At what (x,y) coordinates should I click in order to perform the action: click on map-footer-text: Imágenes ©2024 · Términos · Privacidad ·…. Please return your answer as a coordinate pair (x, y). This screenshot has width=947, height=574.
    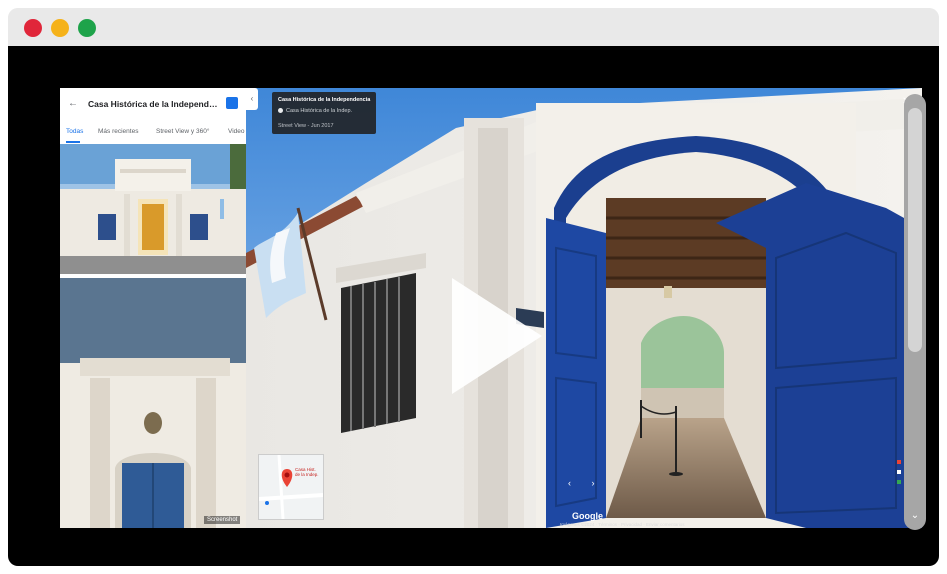
    Looking at the image, I should click on (622, 524).